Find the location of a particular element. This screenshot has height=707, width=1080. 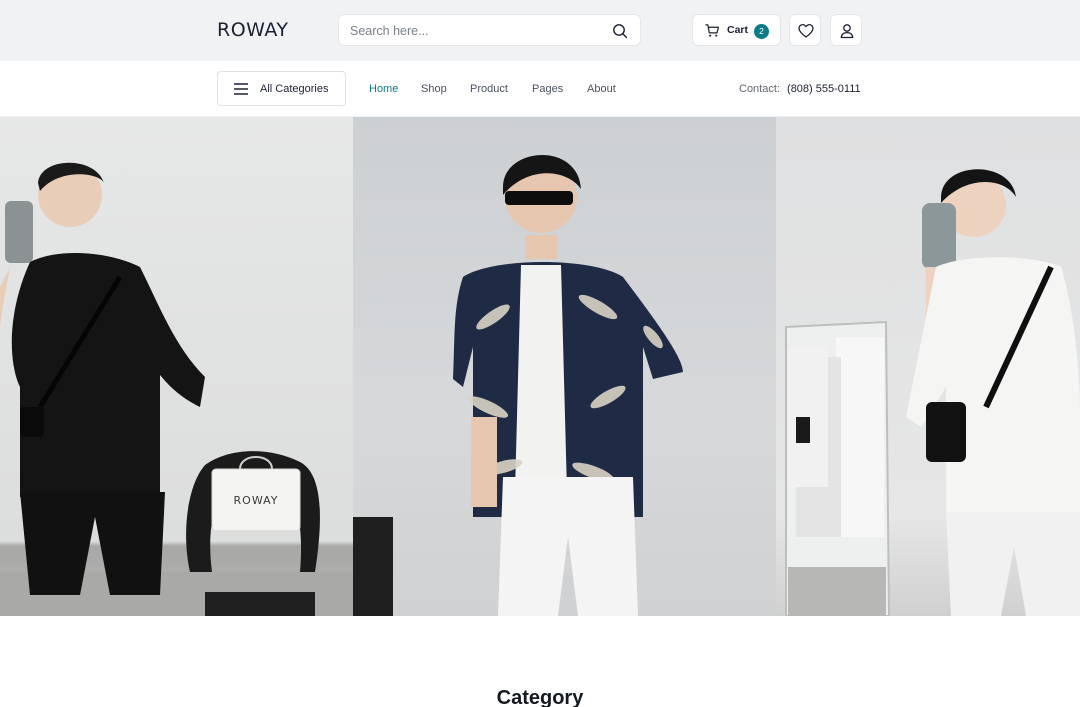

user-icon is located at coordinates (847, 31).